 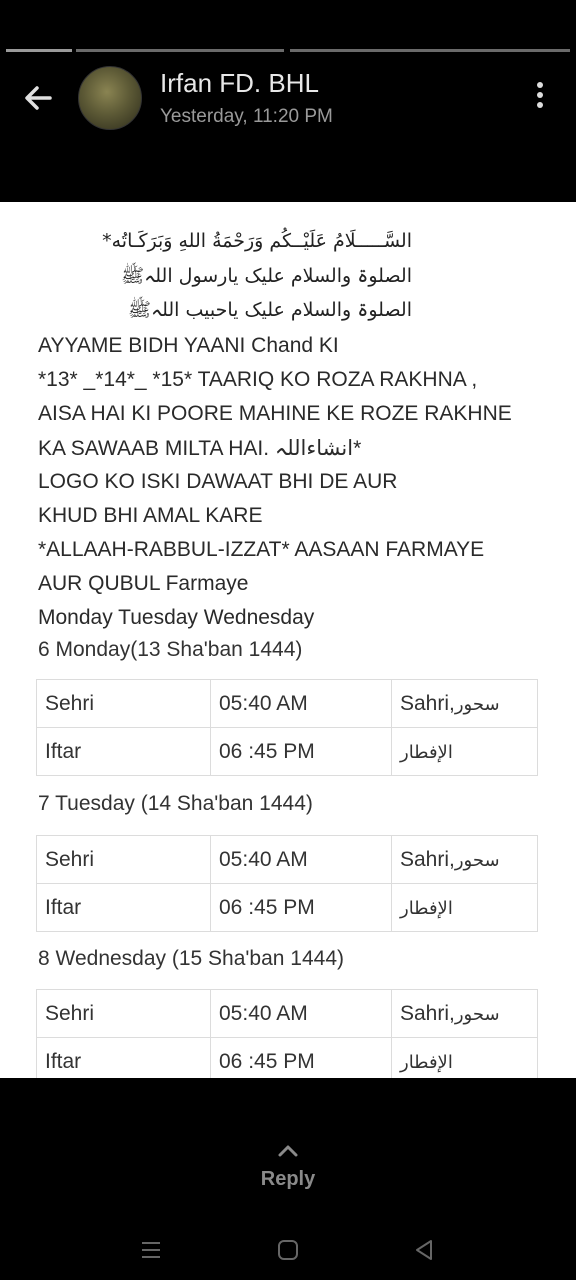 What do you see at coordinates (175, 803) in the screenshot?
I see `day-heading-tuesday: 7 Tuesday (14 Sha'ban 1444)` at bounding box center [175, 803].